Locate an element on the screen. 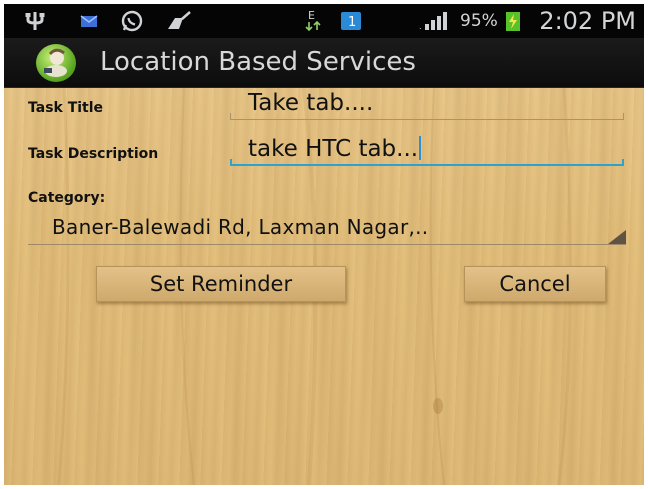  task-title-underline is located at coordinates (427, 119).